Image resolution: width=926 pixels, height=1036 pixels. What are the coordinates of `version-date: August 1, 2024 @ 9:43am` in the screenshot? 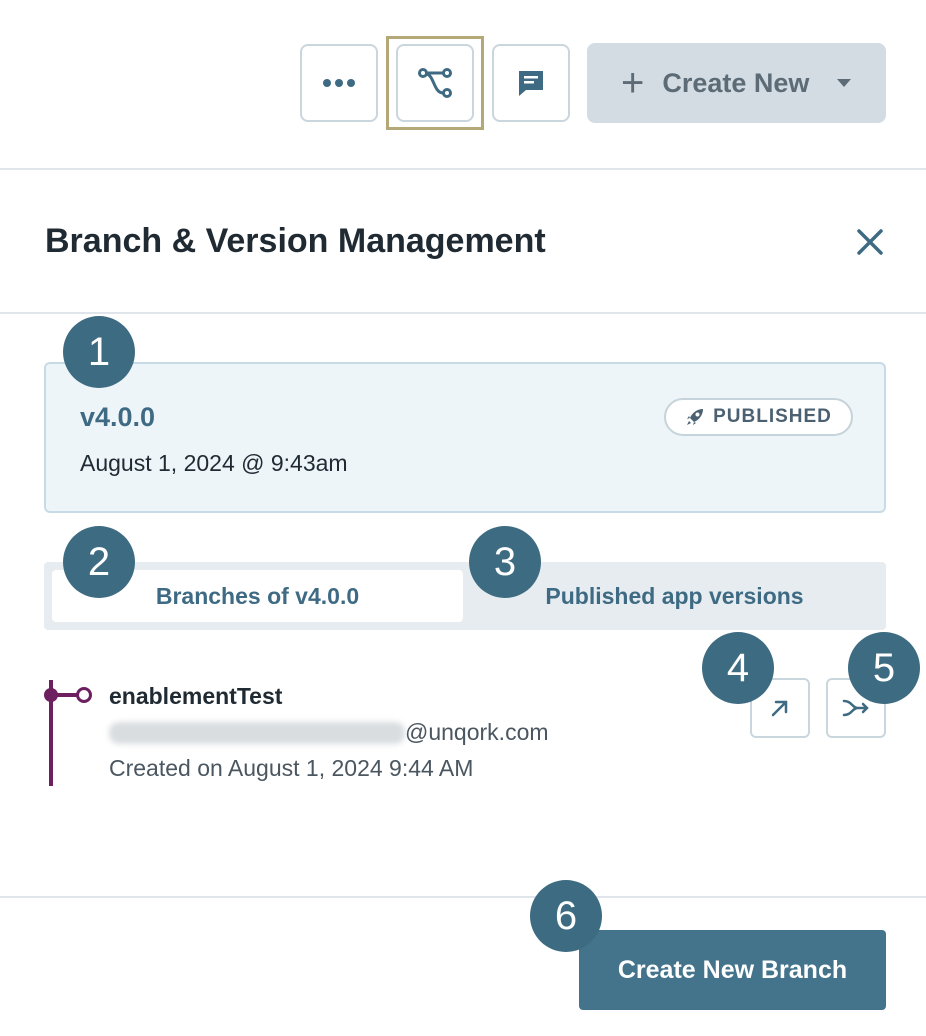 It's located at (214, 463).